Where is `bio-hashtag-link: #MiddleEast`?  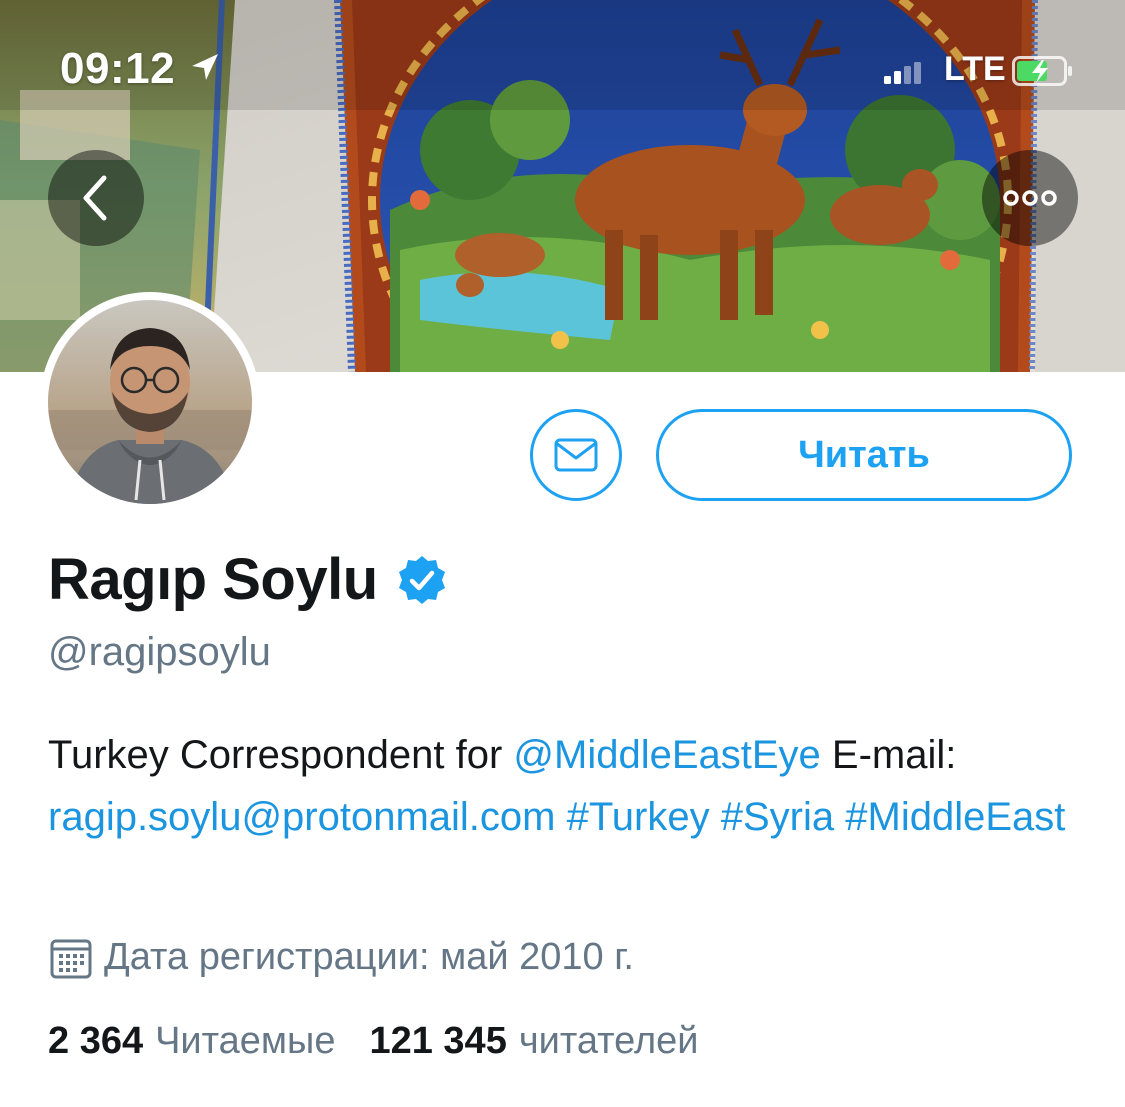 bio-hashtag-link: #MiddleEast is located at coordinates (955, 817).